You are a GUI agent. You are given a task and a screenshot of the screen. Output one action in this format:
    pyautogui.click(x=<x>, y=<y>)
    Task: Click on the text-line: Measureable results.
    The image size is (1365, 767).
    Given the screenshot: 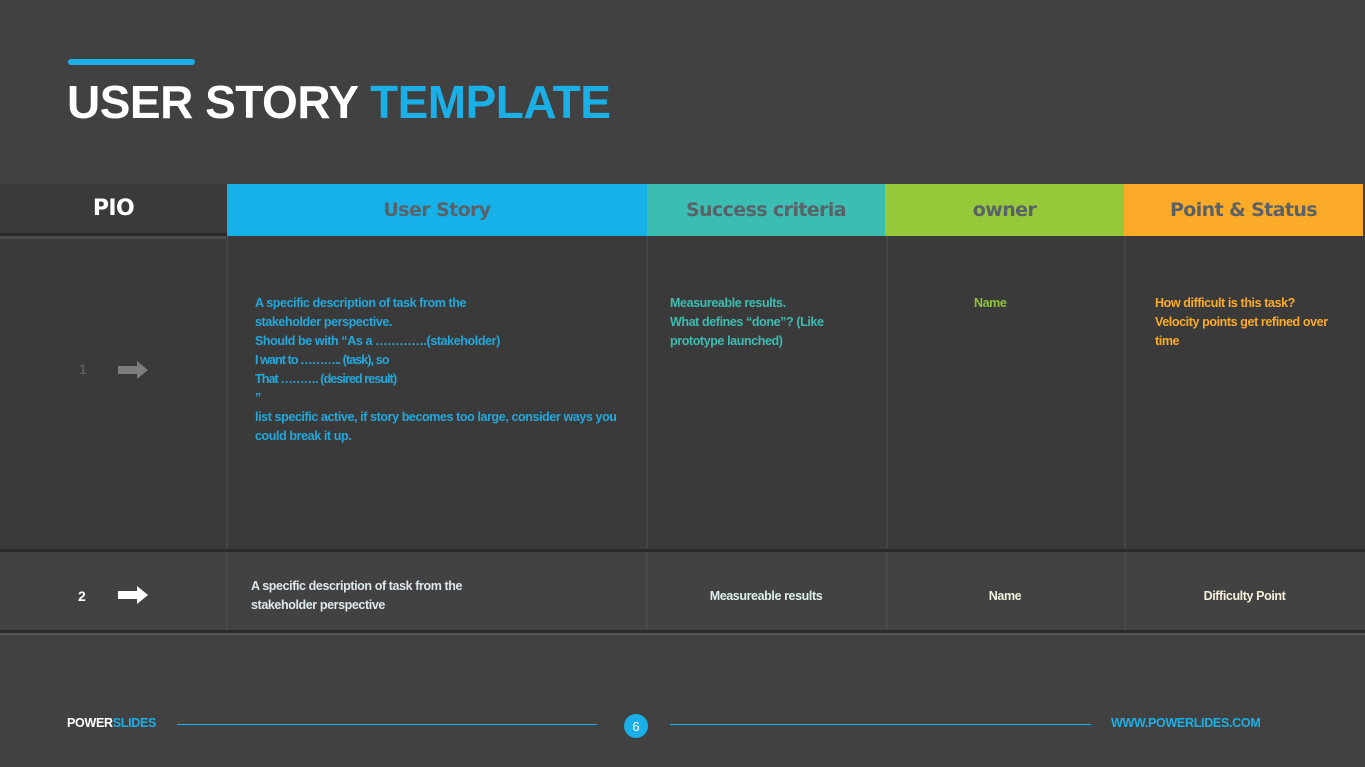 What is the action you would take?
    pyautogui.click(x=728, y=303)
    